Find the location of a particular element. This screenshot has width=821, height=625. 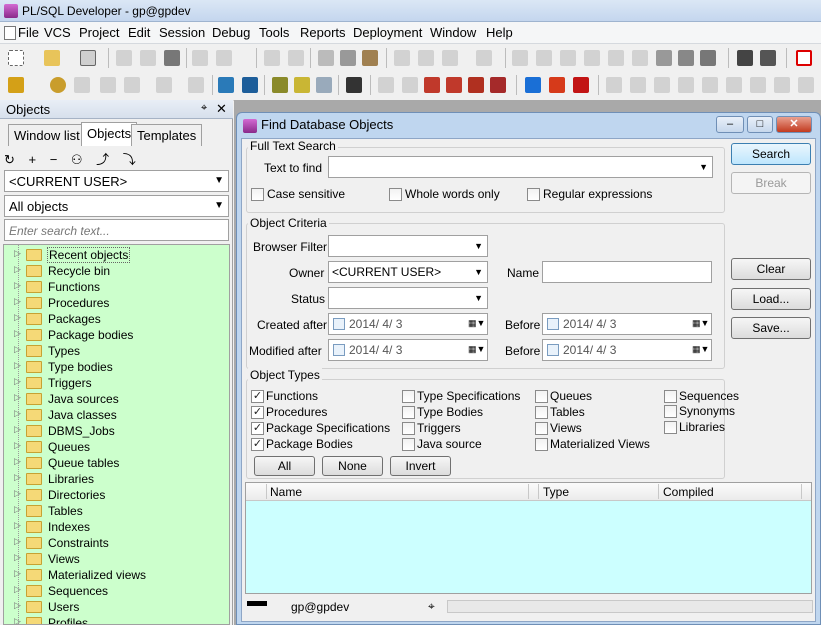

tree-item-types: ▷ Types is located at coordinates (114, 351).